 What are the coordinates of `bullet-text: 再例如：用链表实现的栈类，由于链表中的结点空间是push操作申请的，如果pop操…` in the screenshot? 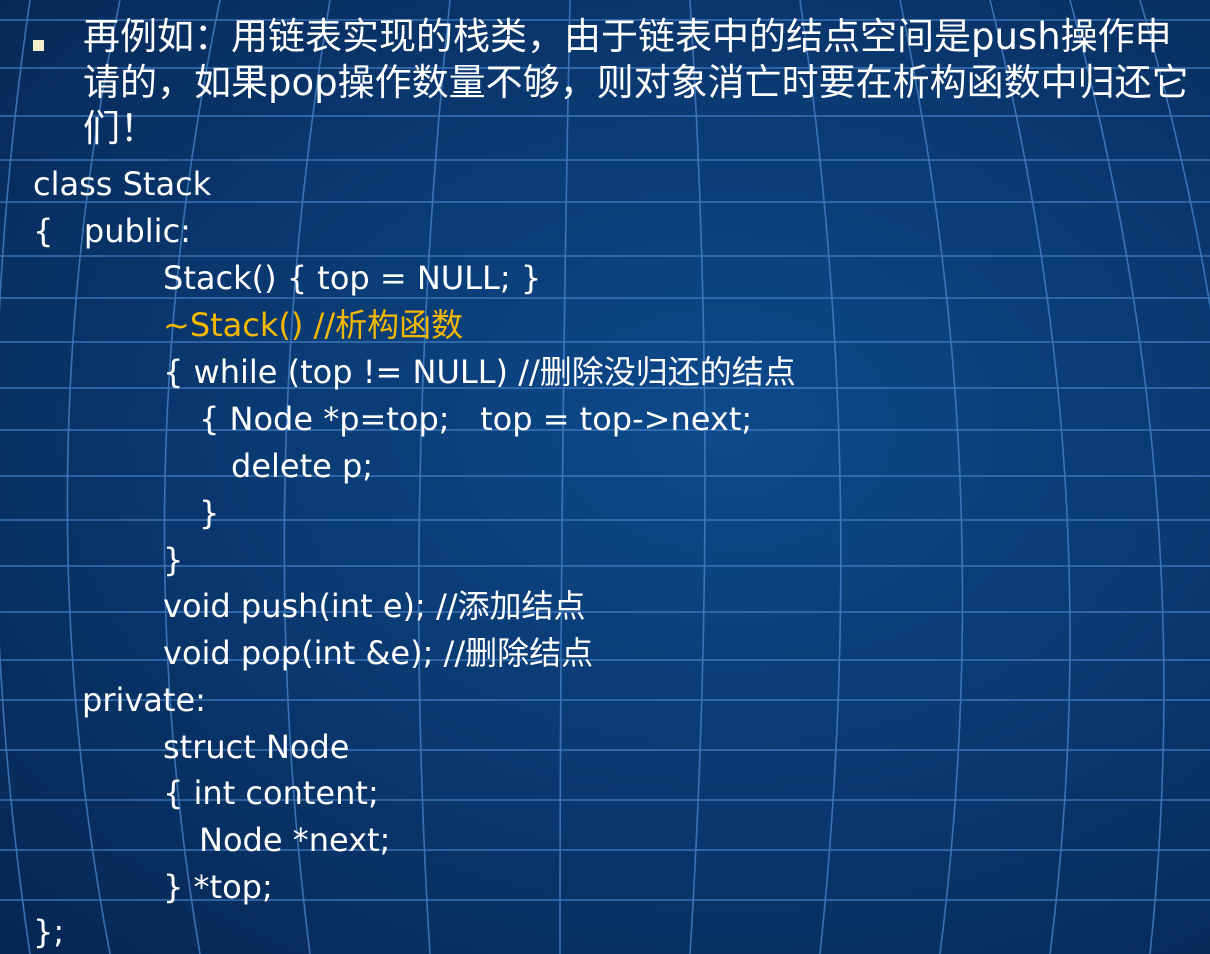 It's located at (636, 82).